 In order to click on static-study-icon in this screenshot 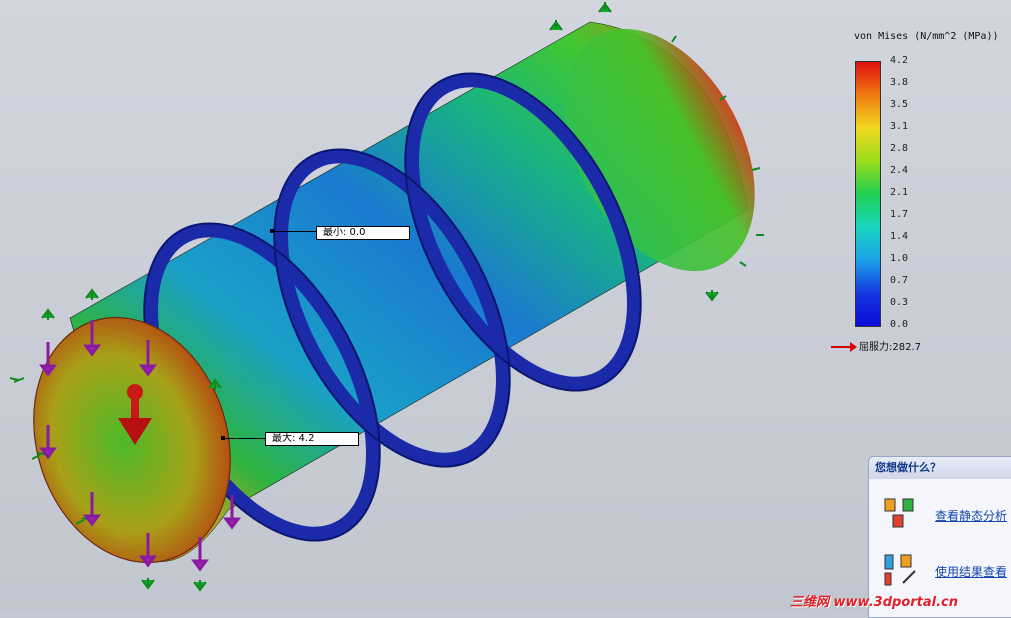, I will do `click(899, 513)`.